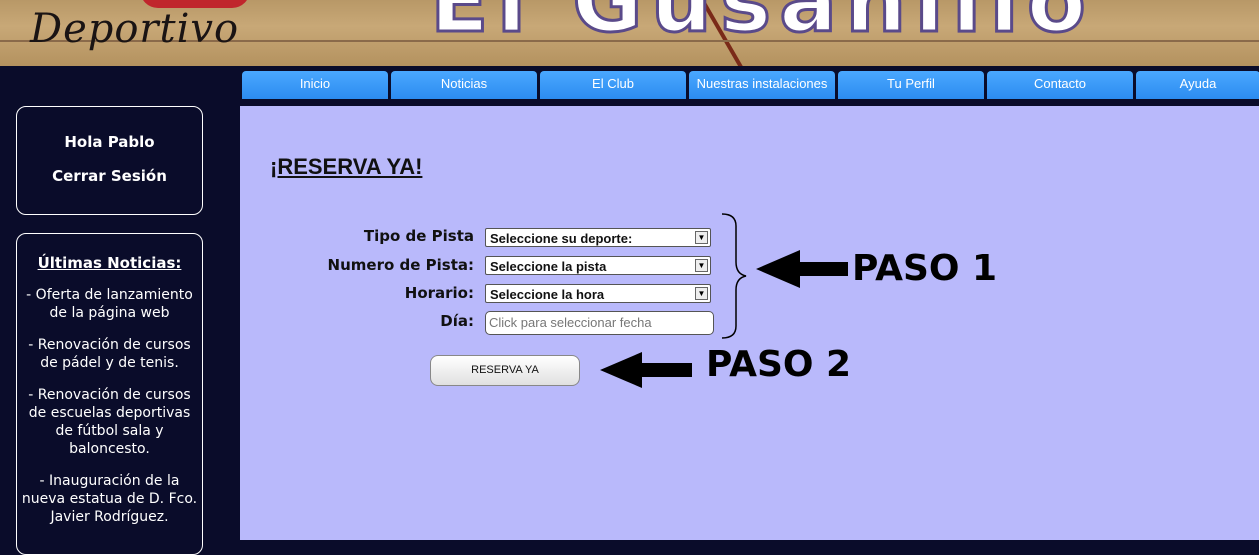 This screenshot has width=1259, height=555. Describe the element at coordinates (505, 370) in the screenshot. I see `reserve-button: RESERVA YA` at that location.